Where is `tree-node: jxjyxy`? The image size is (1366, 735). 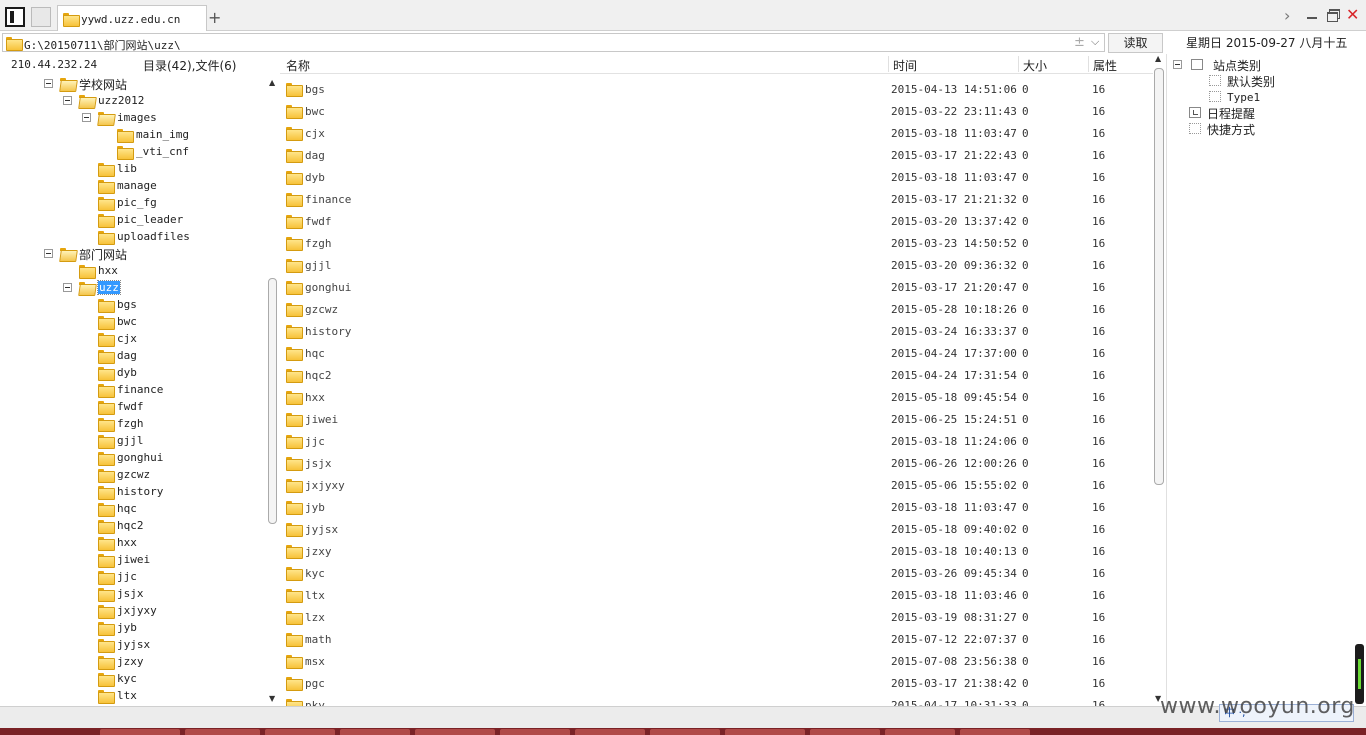
tree-node: jxjyxy is located at coordinates (132, 611).